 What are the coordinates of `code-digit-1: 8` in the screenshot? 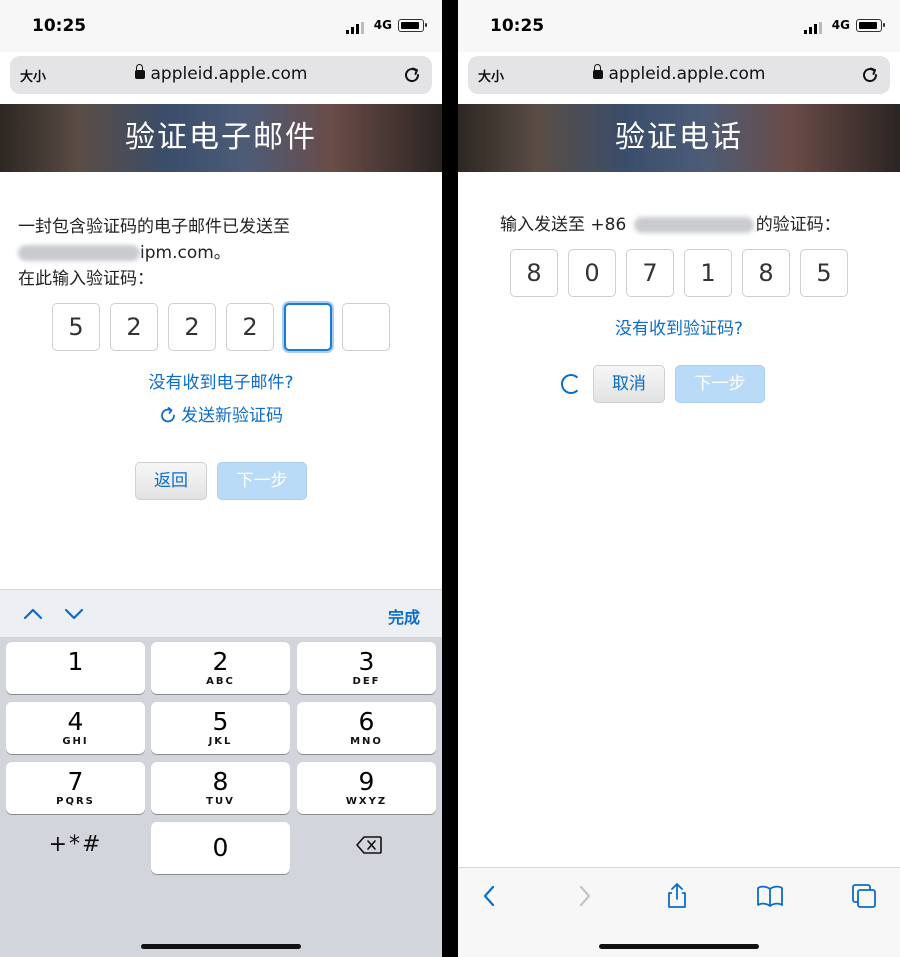 It's located at (534, 273).